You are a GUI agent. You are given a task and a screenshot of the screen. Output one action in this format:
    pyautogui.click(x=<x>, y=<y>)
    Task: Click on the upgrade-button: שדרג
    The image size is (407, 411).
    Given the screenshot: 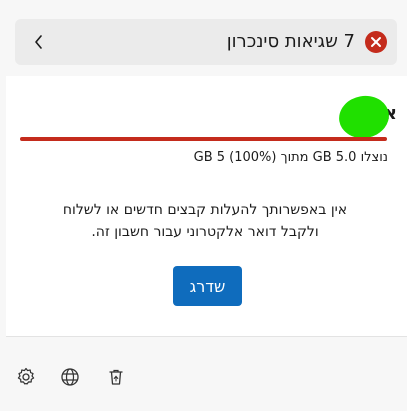 What is the action you would take?
    pyautogui.click(x=207, y=286)
    